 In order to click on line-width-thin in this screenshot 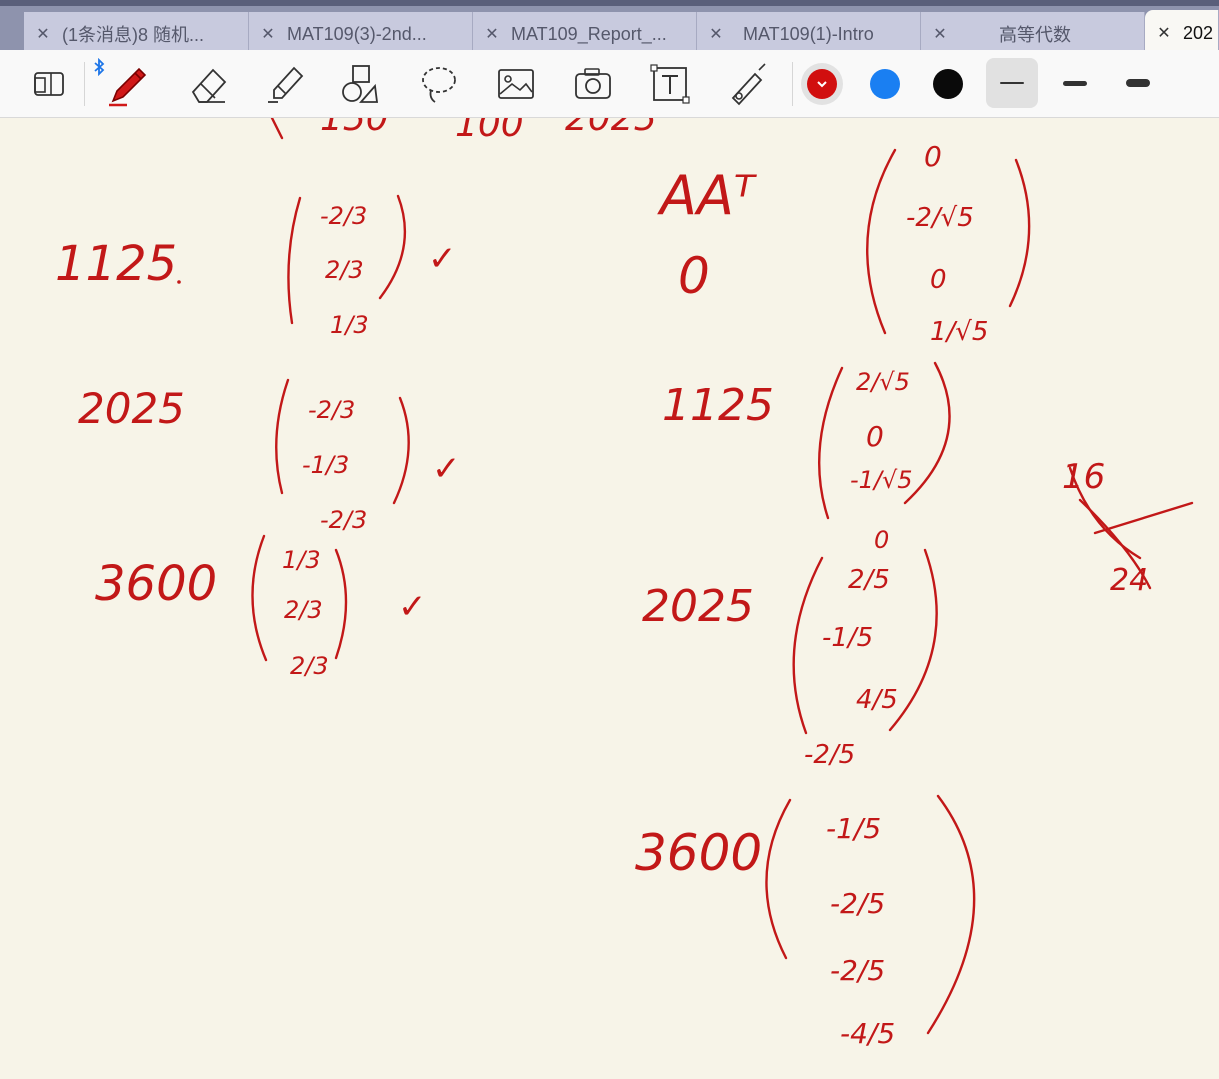, I will do `click(1012, 83)`.